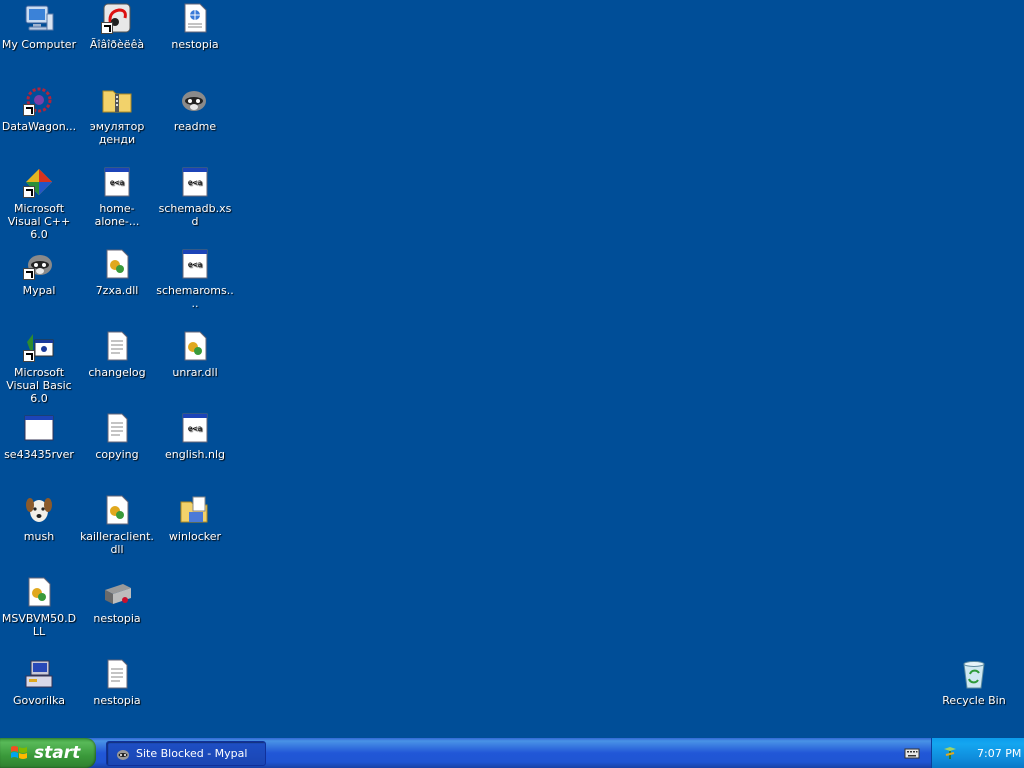 This screenshot has width=1024, height=768. I want to click on nestopia-console-icon, so click(117, 592).